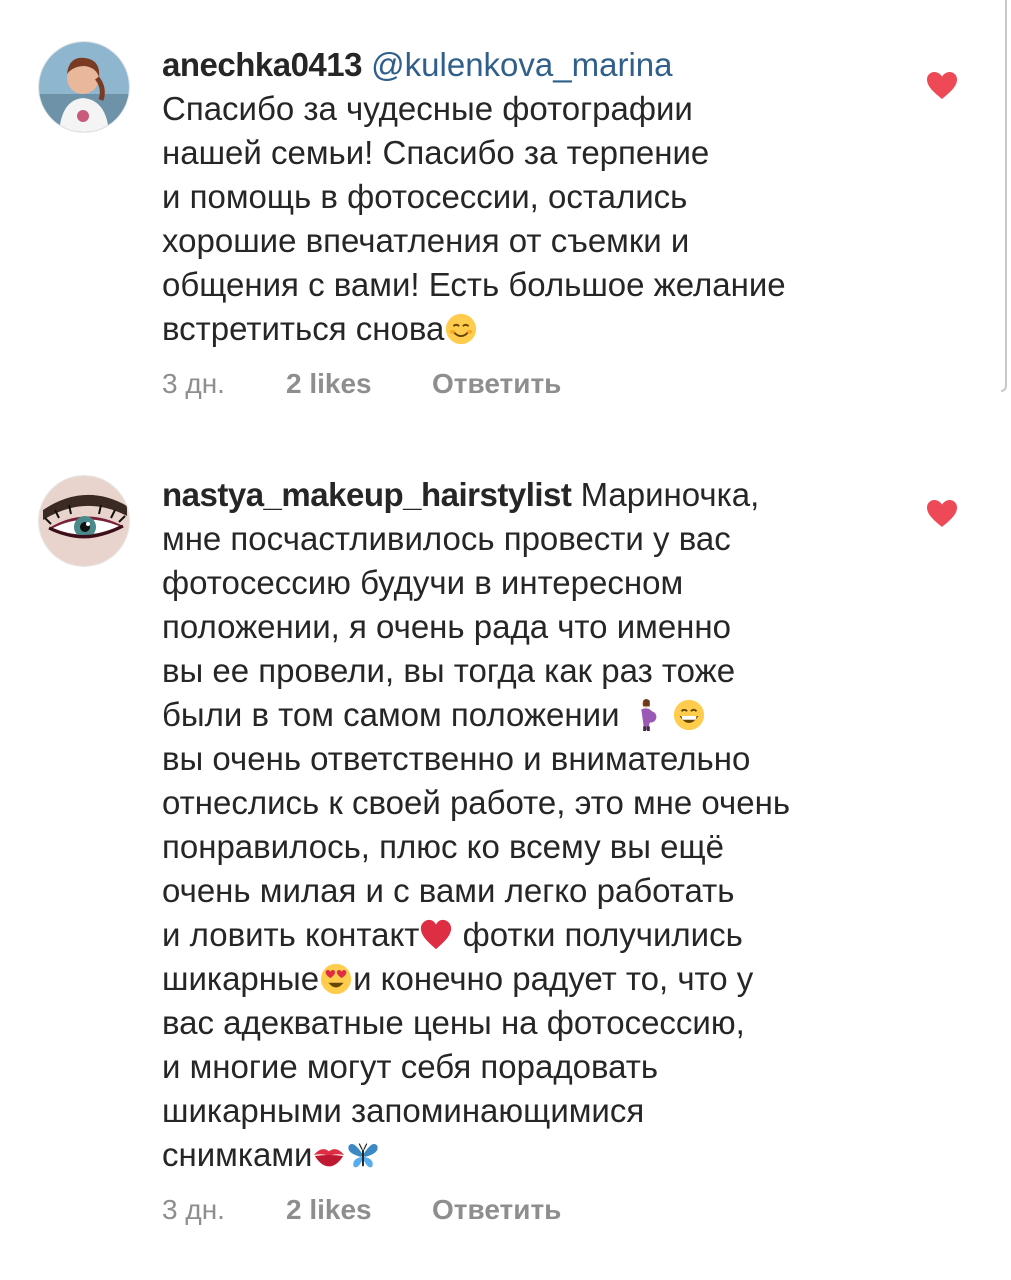 This screenshot has height=1280, width=1011. I want to click on comment-text-line: Мариночка,, so click(670, 494).